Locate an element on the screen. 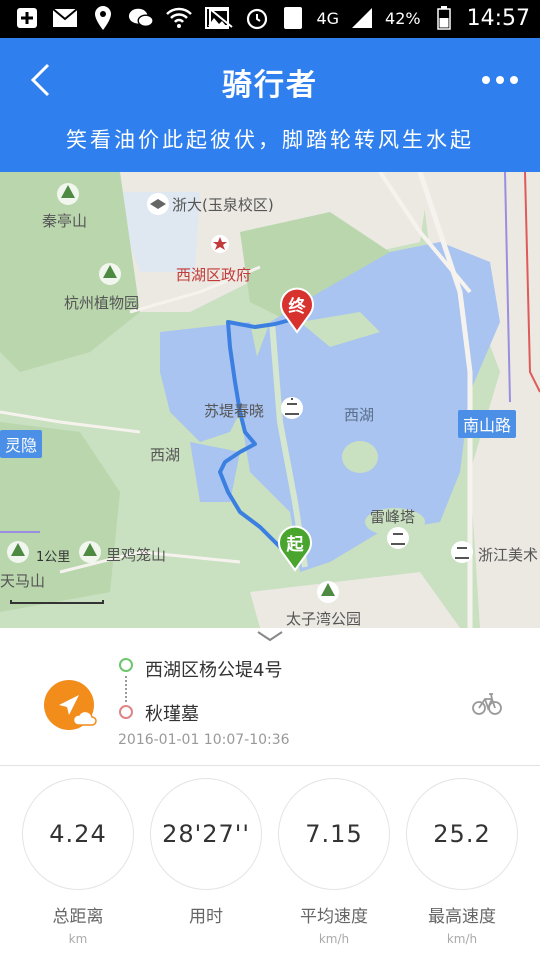 This screenshot has width=540, height=960. end-marker-label: 终 is located at coordinates (297, 307).